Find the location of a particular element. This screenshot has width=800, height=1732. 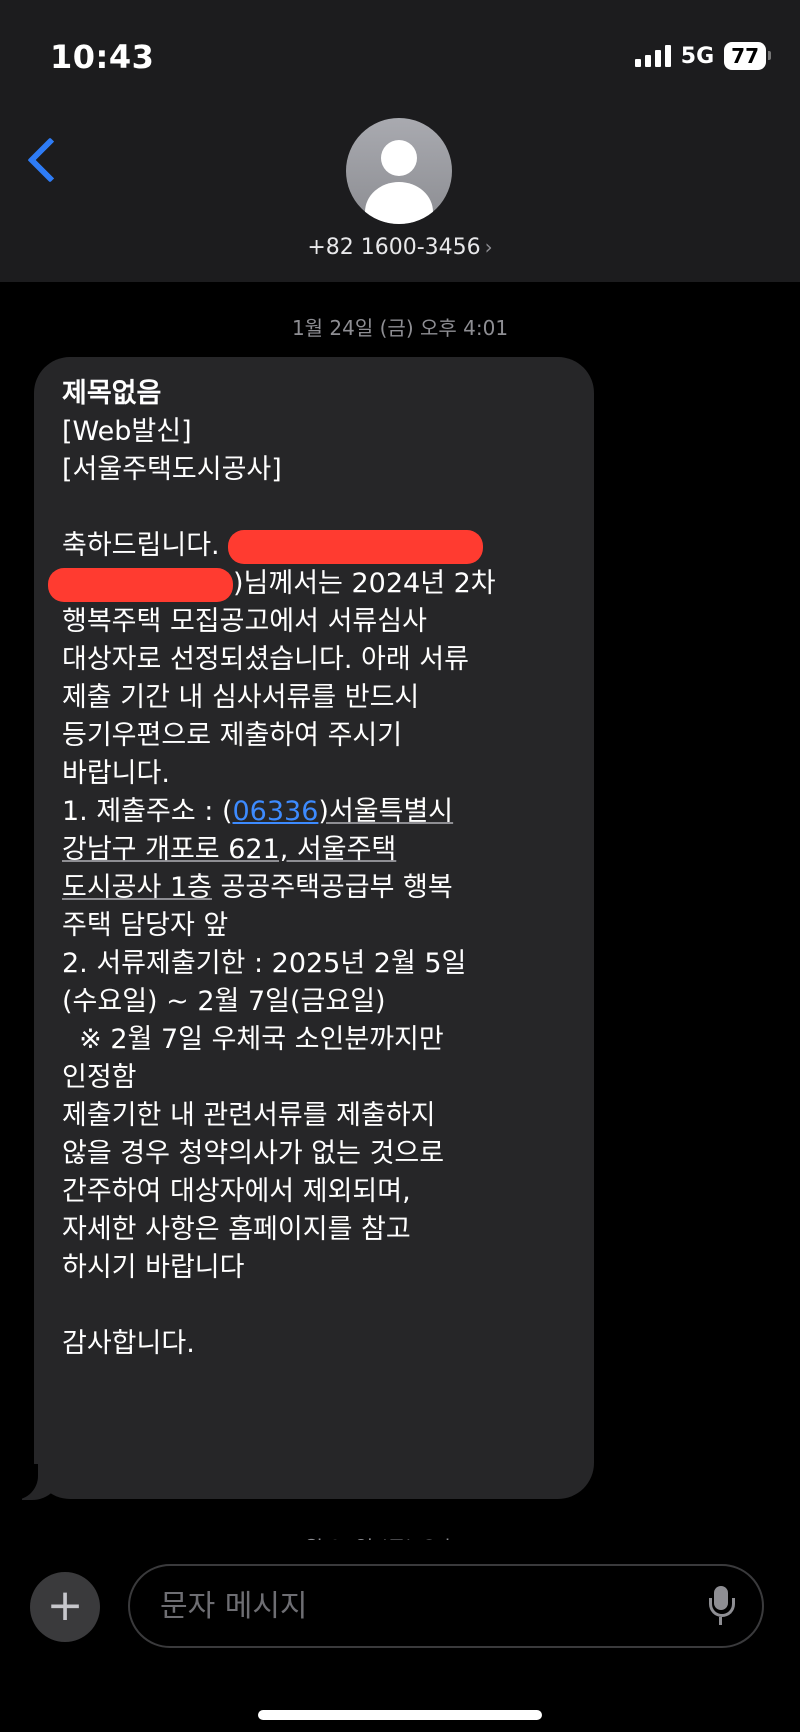

address-link: )서울특별시 is located at coordinates (385, 811).